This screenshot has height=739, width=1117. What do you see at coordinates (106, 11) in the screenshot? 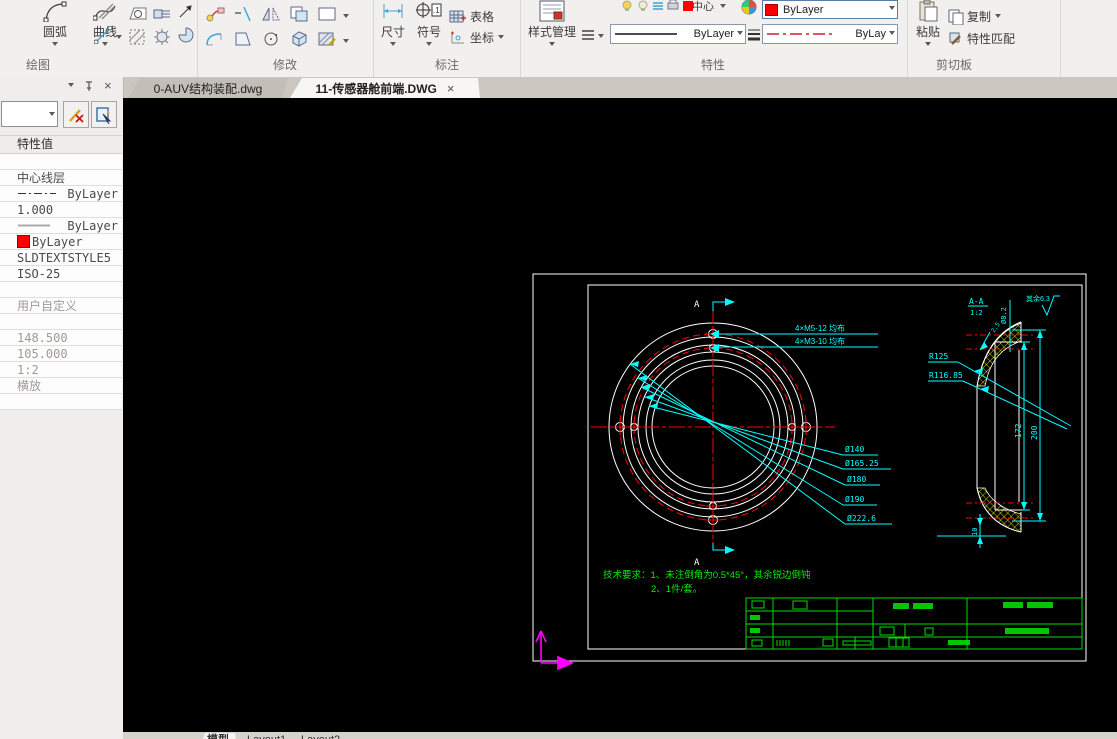
I see `line-tool-icon` at bounding box center [106, 11].